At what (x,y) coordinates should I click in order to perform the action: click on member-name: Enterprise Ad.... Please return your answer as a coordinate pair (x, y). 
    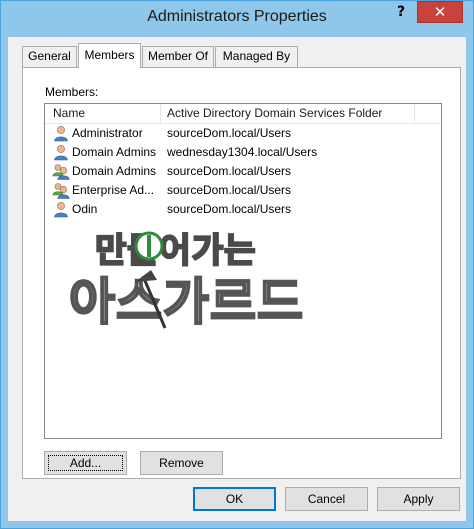
    Looking at the image, I should click on (113, 190).